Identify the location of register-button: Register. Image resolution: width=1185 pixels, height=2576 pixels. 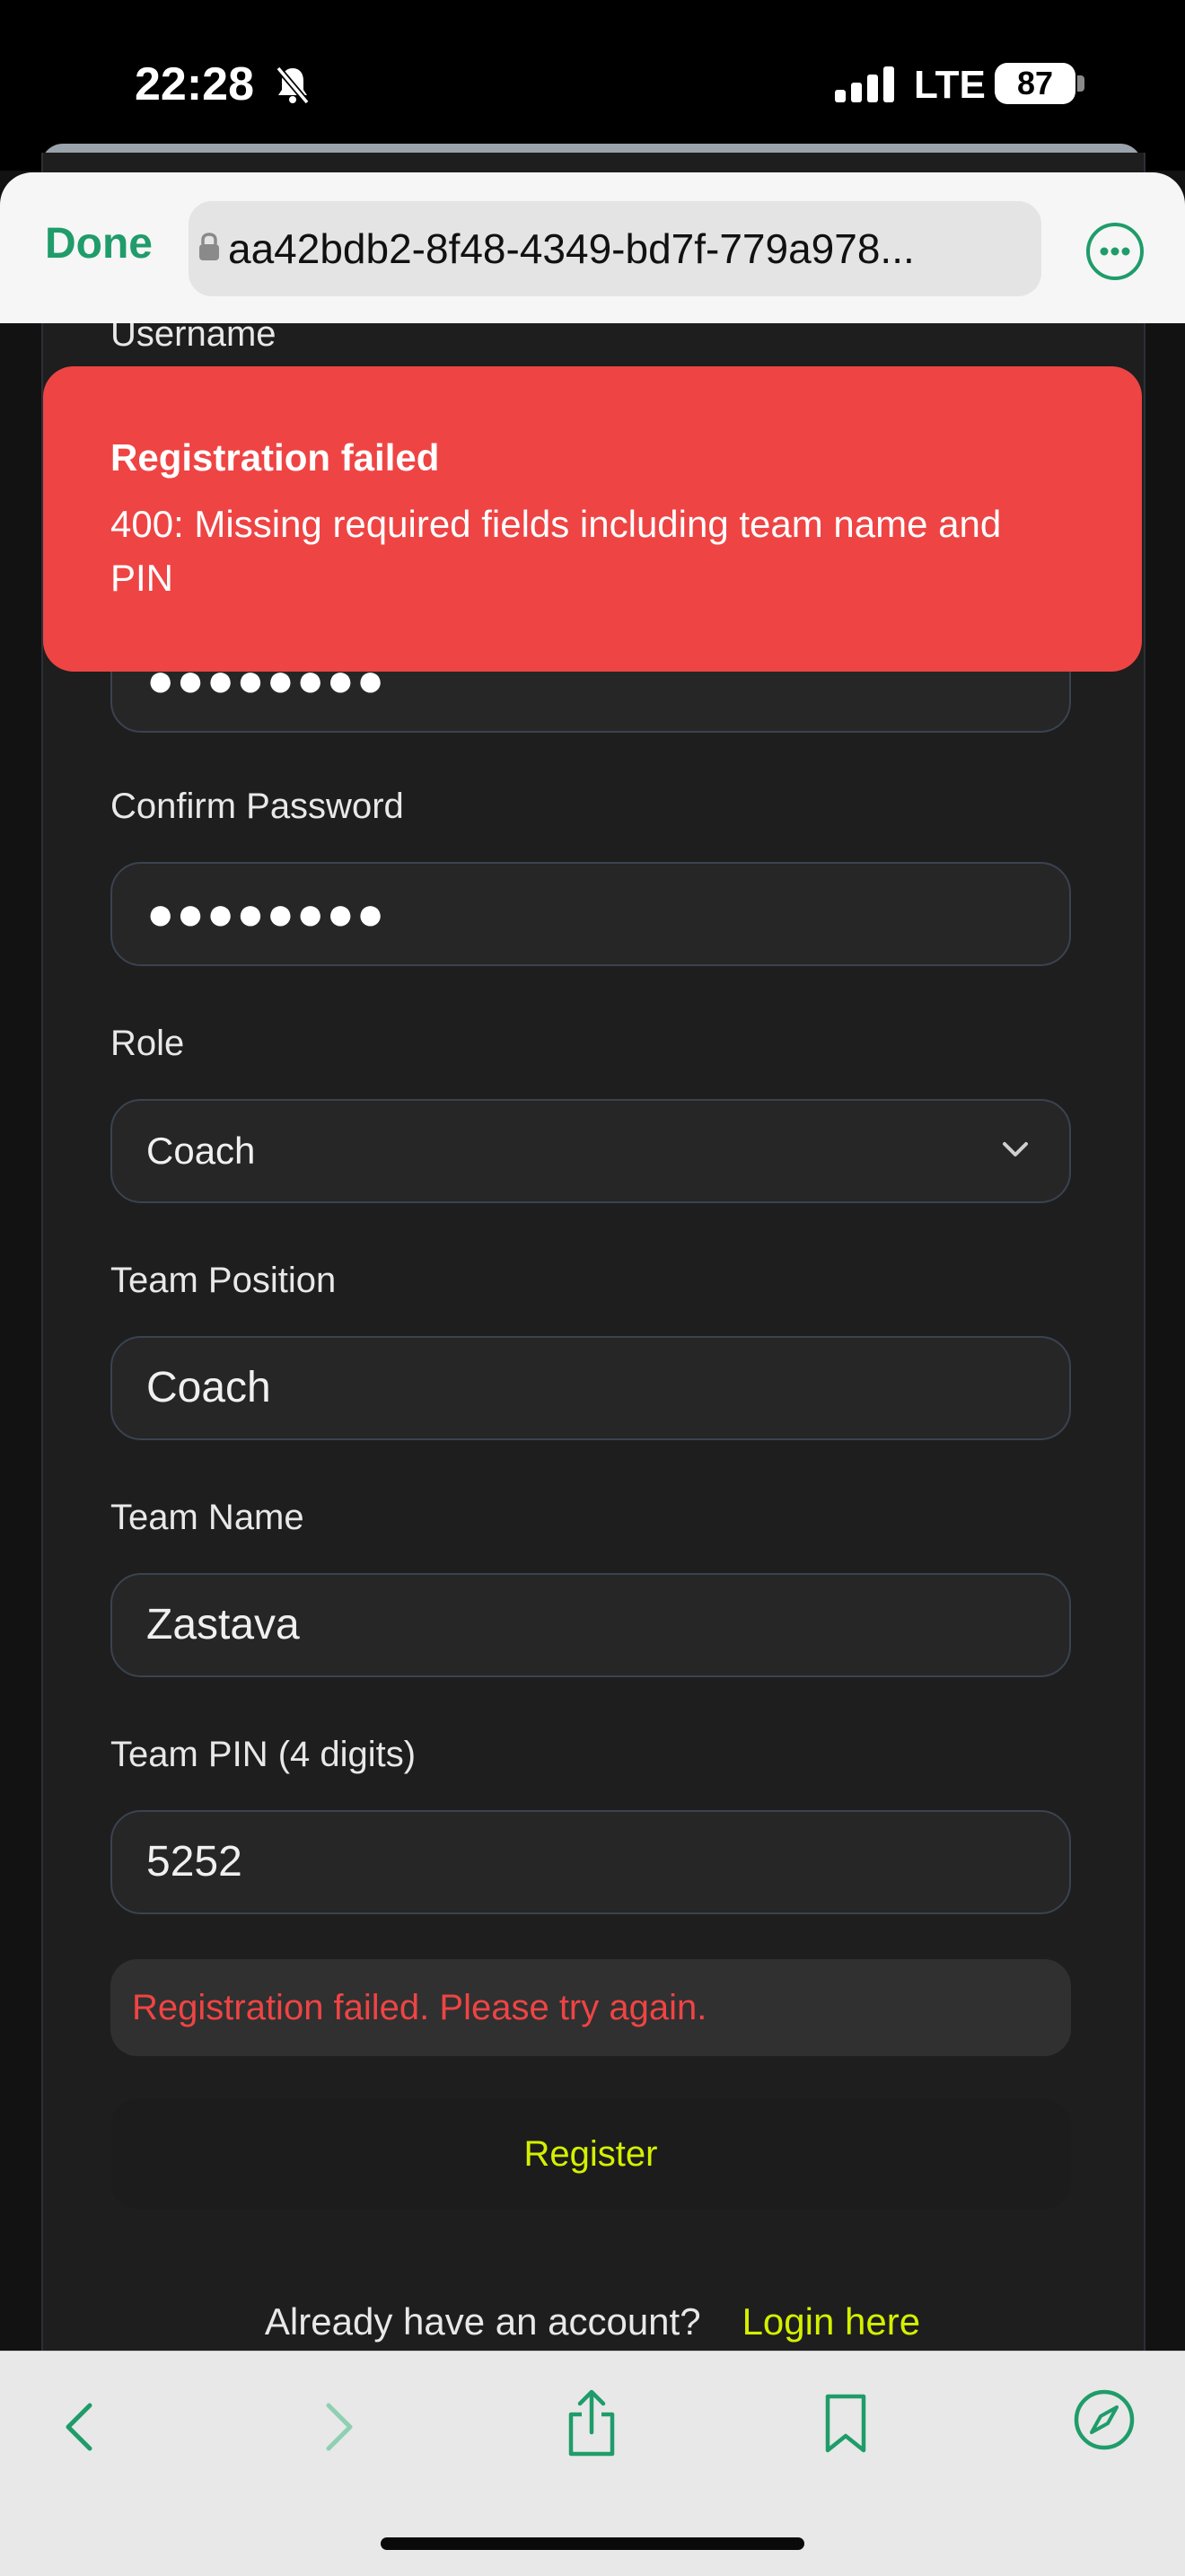
(590, 2154).